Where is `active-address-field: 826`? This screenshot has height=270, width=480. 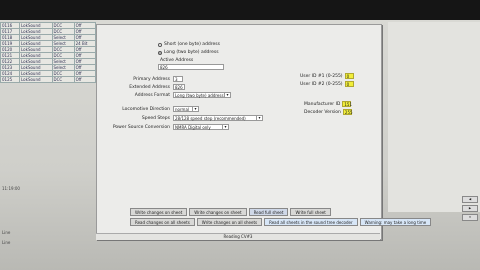
active-address-field: 826 is located at coordinates (191, 67).